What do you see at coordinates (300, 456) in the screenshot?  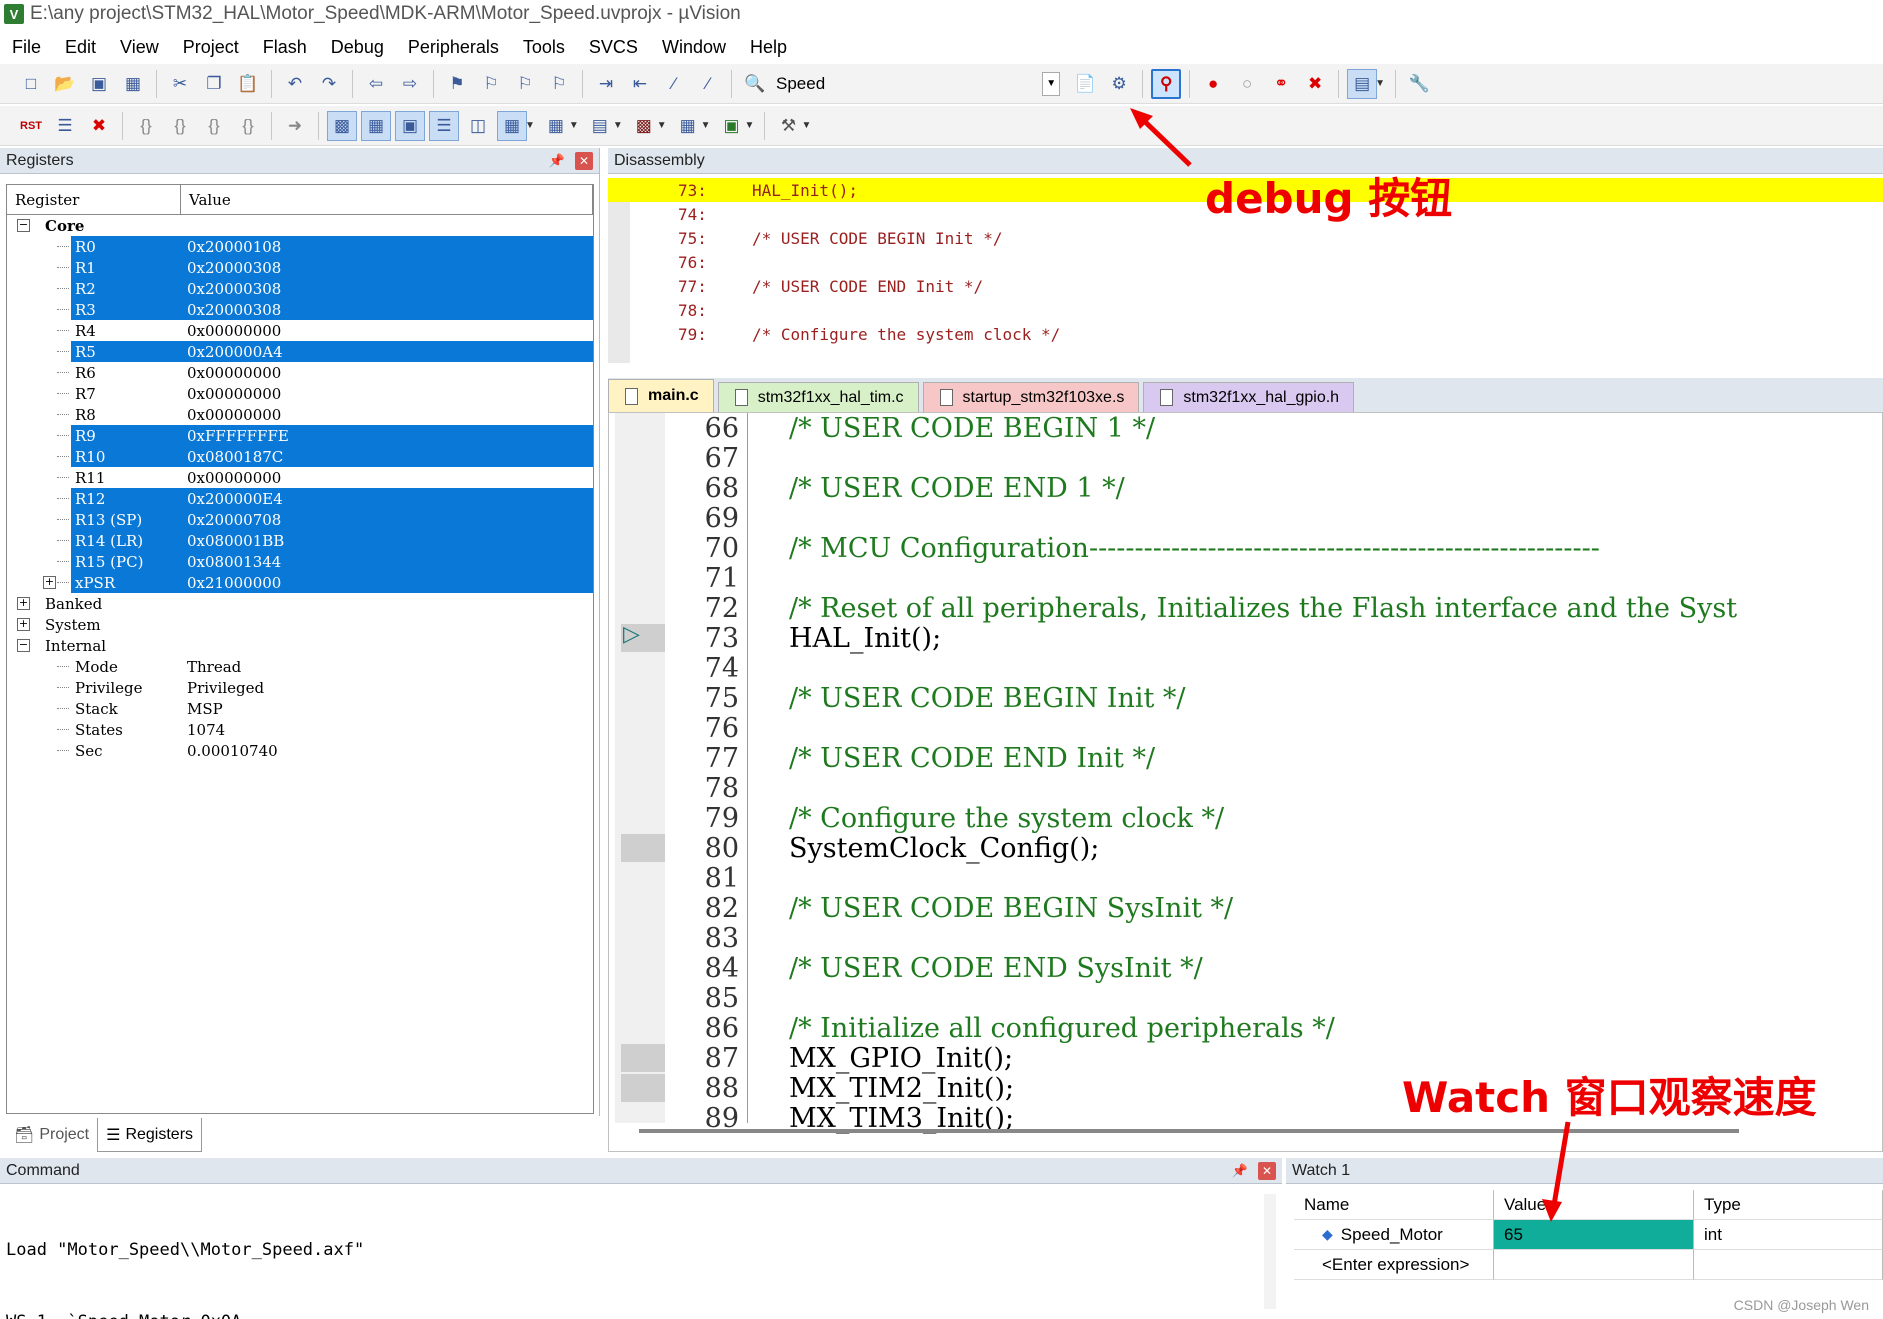 I see `register-row: R10 0x0800187C` at bounding box center [300, 456].